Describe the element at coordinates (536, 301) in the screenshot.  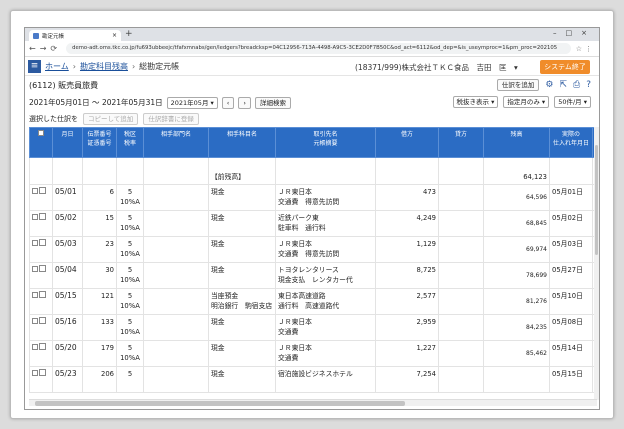
I see `row-balance: 81,276` at that location.